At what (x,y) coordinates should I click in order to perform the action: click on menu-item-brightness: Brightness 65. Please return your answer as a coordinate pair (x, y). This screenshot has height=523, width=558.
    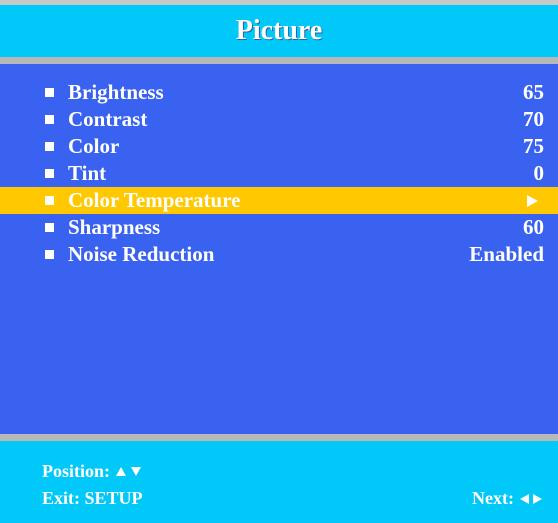
    Looking at the image, I should click on (279, 92).